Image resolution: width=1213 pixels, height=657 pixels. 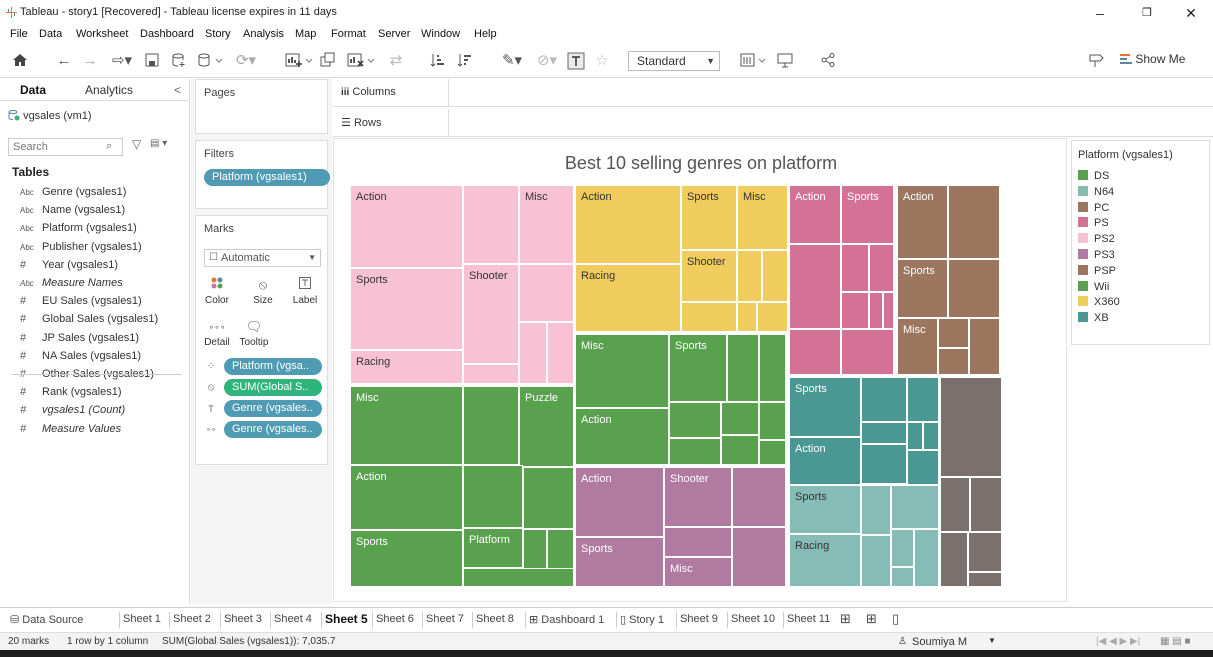 I want to click on legend-item: PSP, so click(x=1097, y=271).